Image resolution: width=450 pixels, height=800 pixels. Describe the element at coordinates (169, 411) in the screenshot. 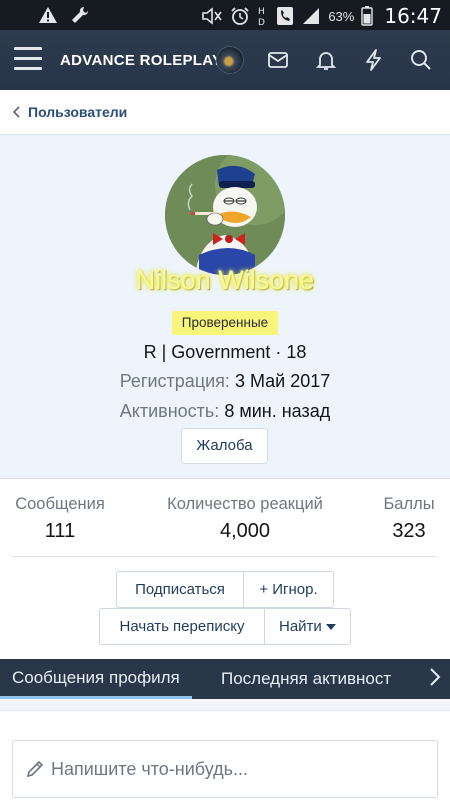

I see `activity-label: Активность:` at that location.